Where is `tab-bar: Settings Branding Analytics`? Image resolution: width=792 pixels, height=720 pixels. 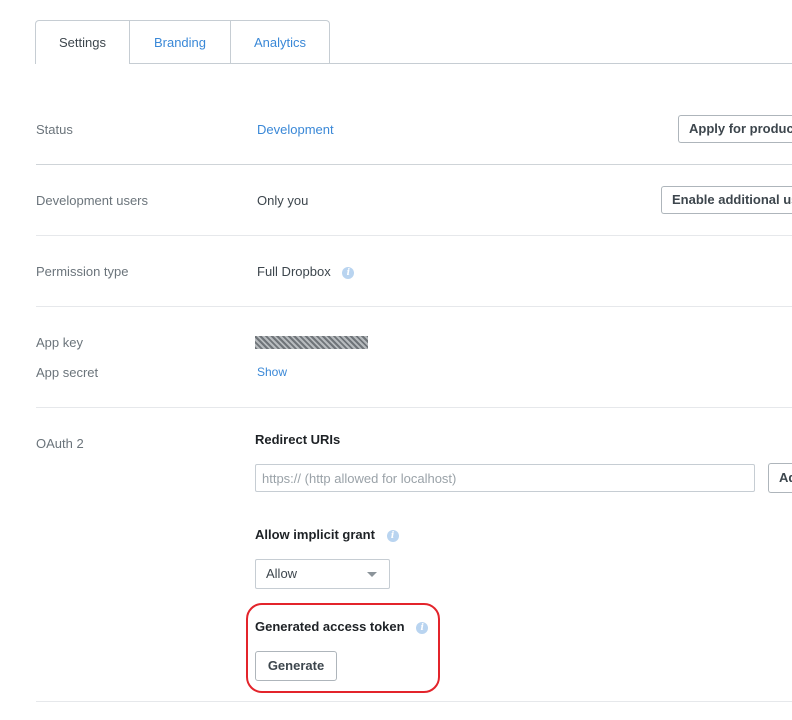
tab-bar: Settings Branding Analytics is located at coordinates (413, 42).